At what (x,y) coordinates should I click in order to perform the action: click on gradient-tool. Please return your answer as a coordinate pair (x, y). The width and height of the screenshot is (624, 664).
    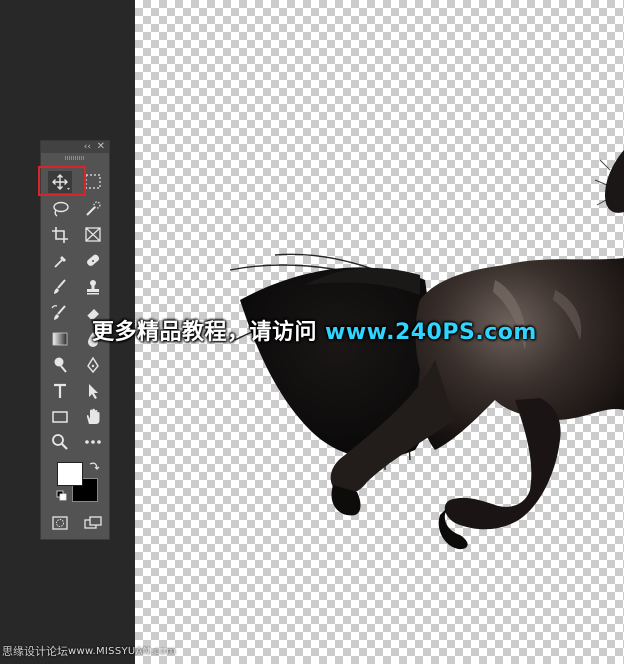
    Looking at the image, I should click on (60, 339).